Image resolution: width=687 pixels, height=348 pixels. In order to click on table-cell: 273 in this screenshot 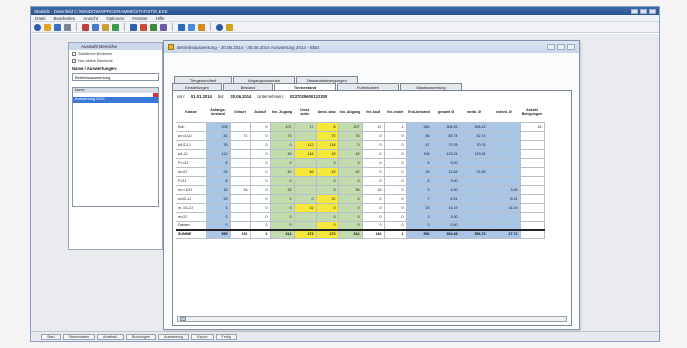, I will do `click(327, 234)`.